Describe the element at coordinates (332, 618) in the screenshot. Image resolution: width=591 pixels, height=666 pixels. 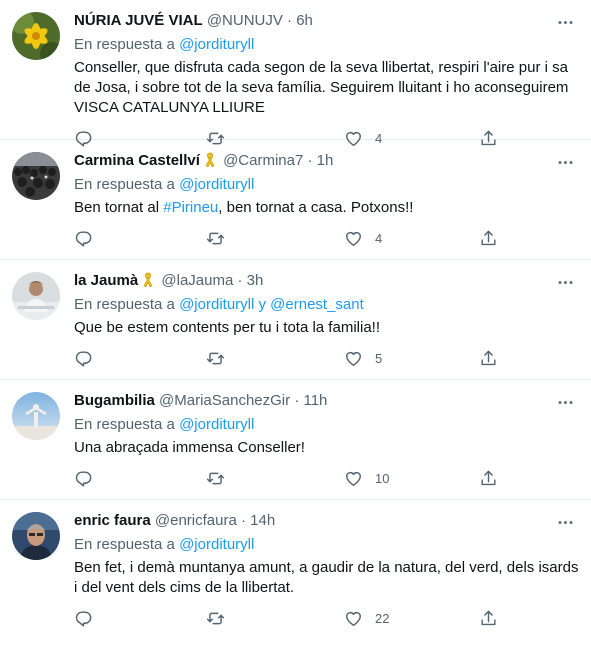
I see `action-bar: 22` at that location.